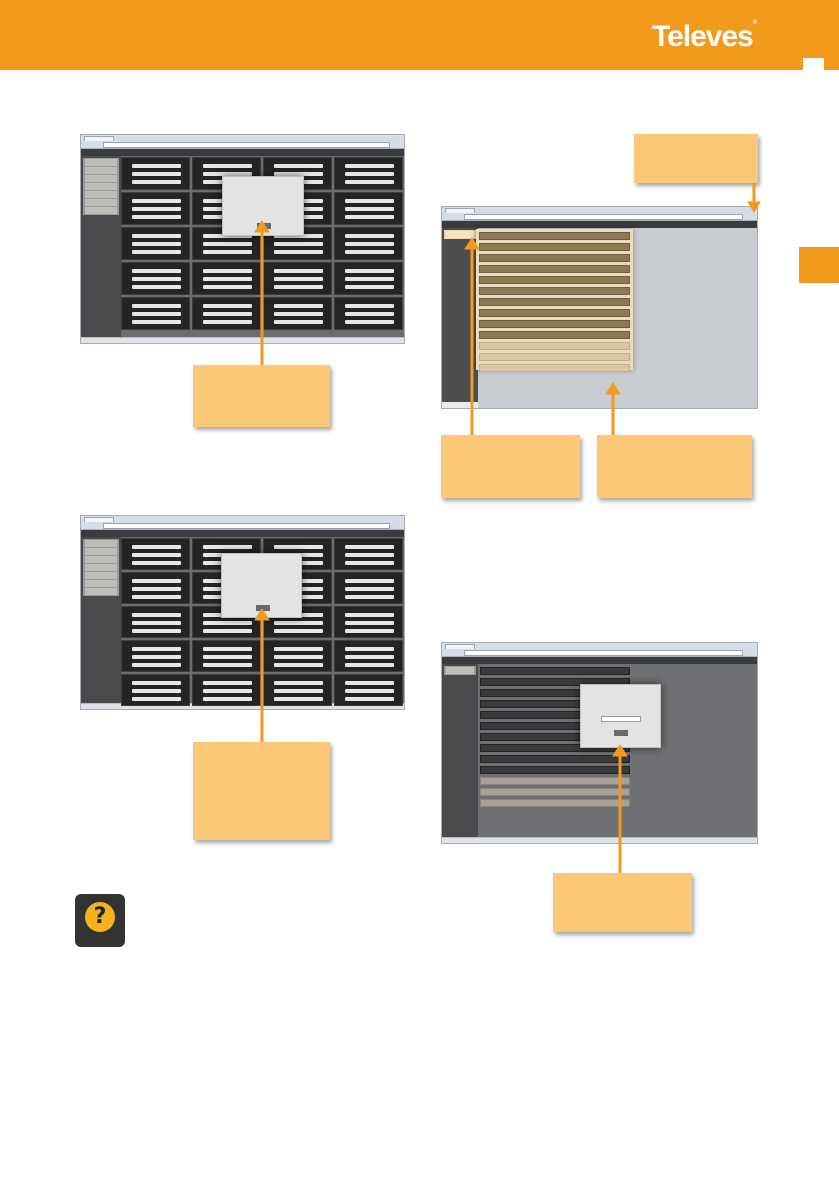 The width and height of the screenshot is (839, 1191). I want to click on arrow-2-head, so click(262, 614).